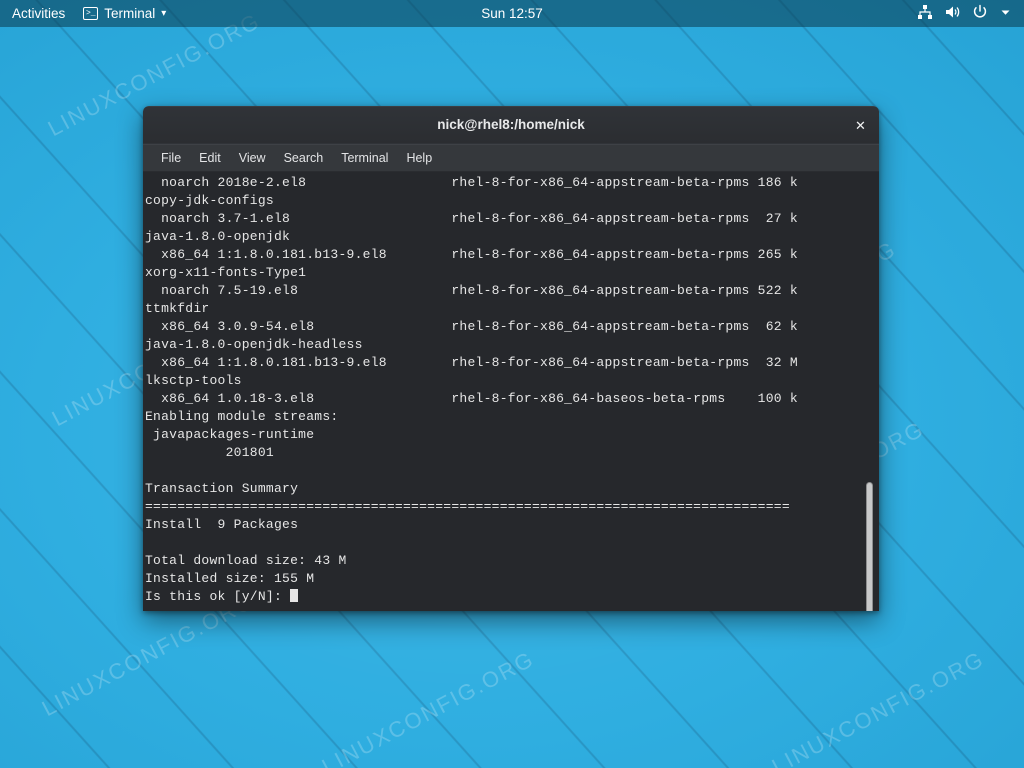  Describe the element at coordinates (218, 596) in the screenshot. I see `prompt-text: Is this ok [y/N]:` at that location.